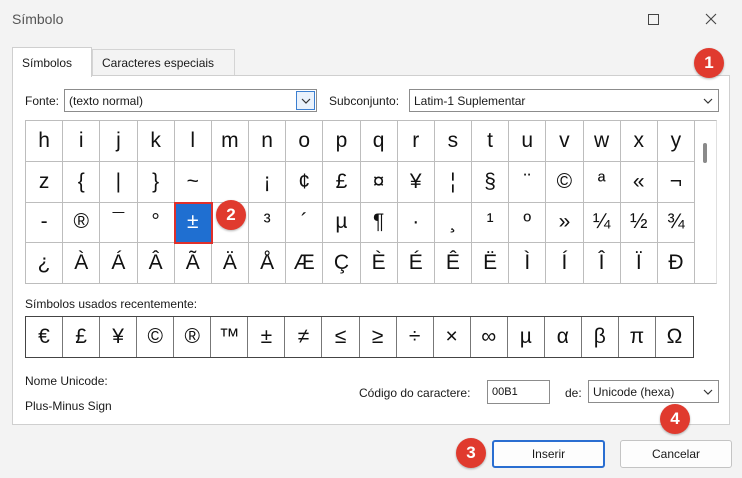 The height and width of the screenshot is (478, 742). I want to click on recent-symbol-cell: ×, so click(452, 337).